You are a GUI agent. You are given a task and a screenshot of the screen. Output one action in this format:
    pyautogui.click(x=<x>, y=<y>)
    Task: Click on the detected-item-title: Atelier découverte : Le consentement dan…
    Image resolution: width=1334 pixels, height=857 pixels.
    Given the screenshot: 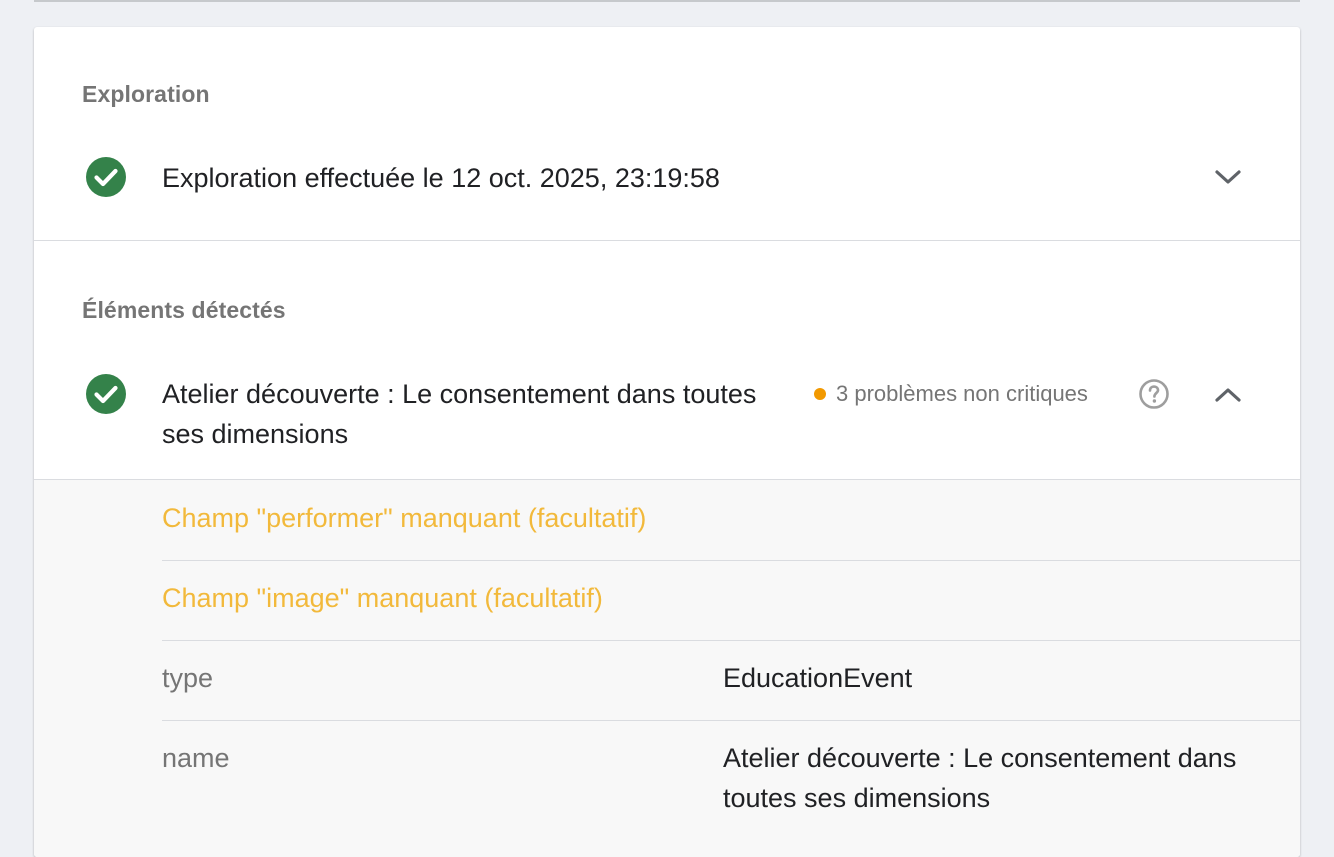 What is the action you would take?
    pyautogui.click(x=459, y=414)
    